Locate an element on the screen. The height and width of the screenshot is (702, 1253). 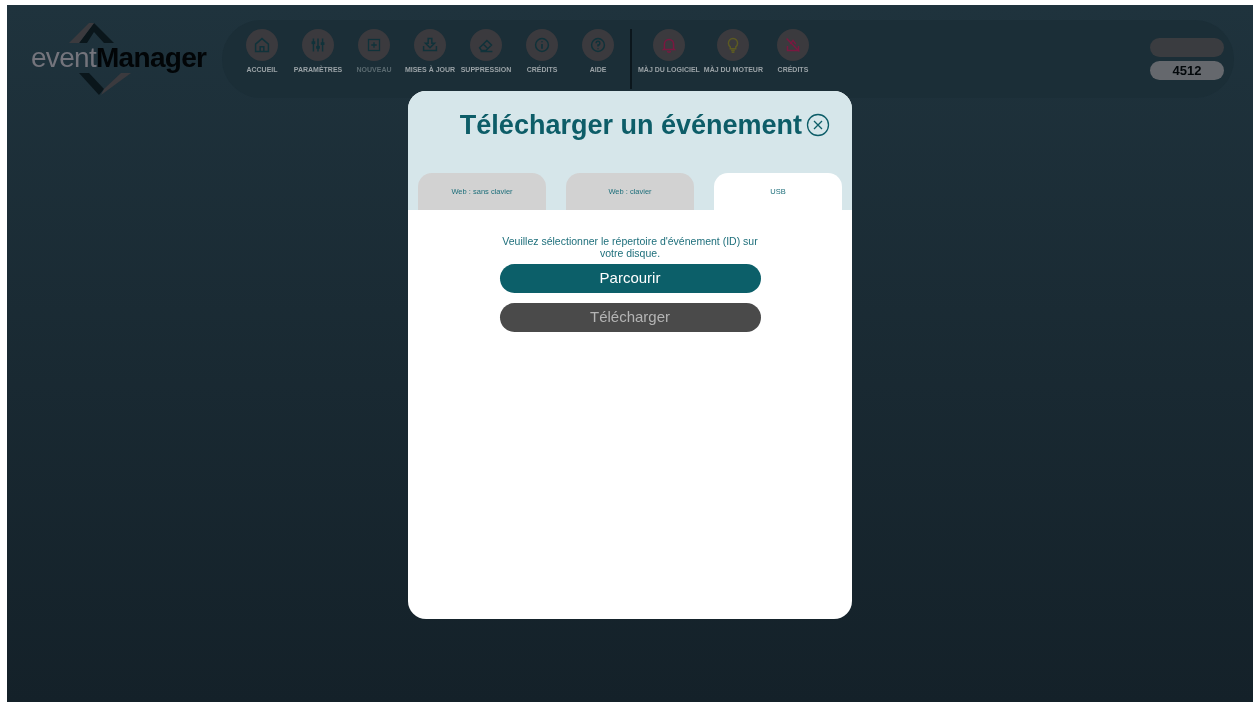
logo-text: eventManager is located at coordinates (119, 58).